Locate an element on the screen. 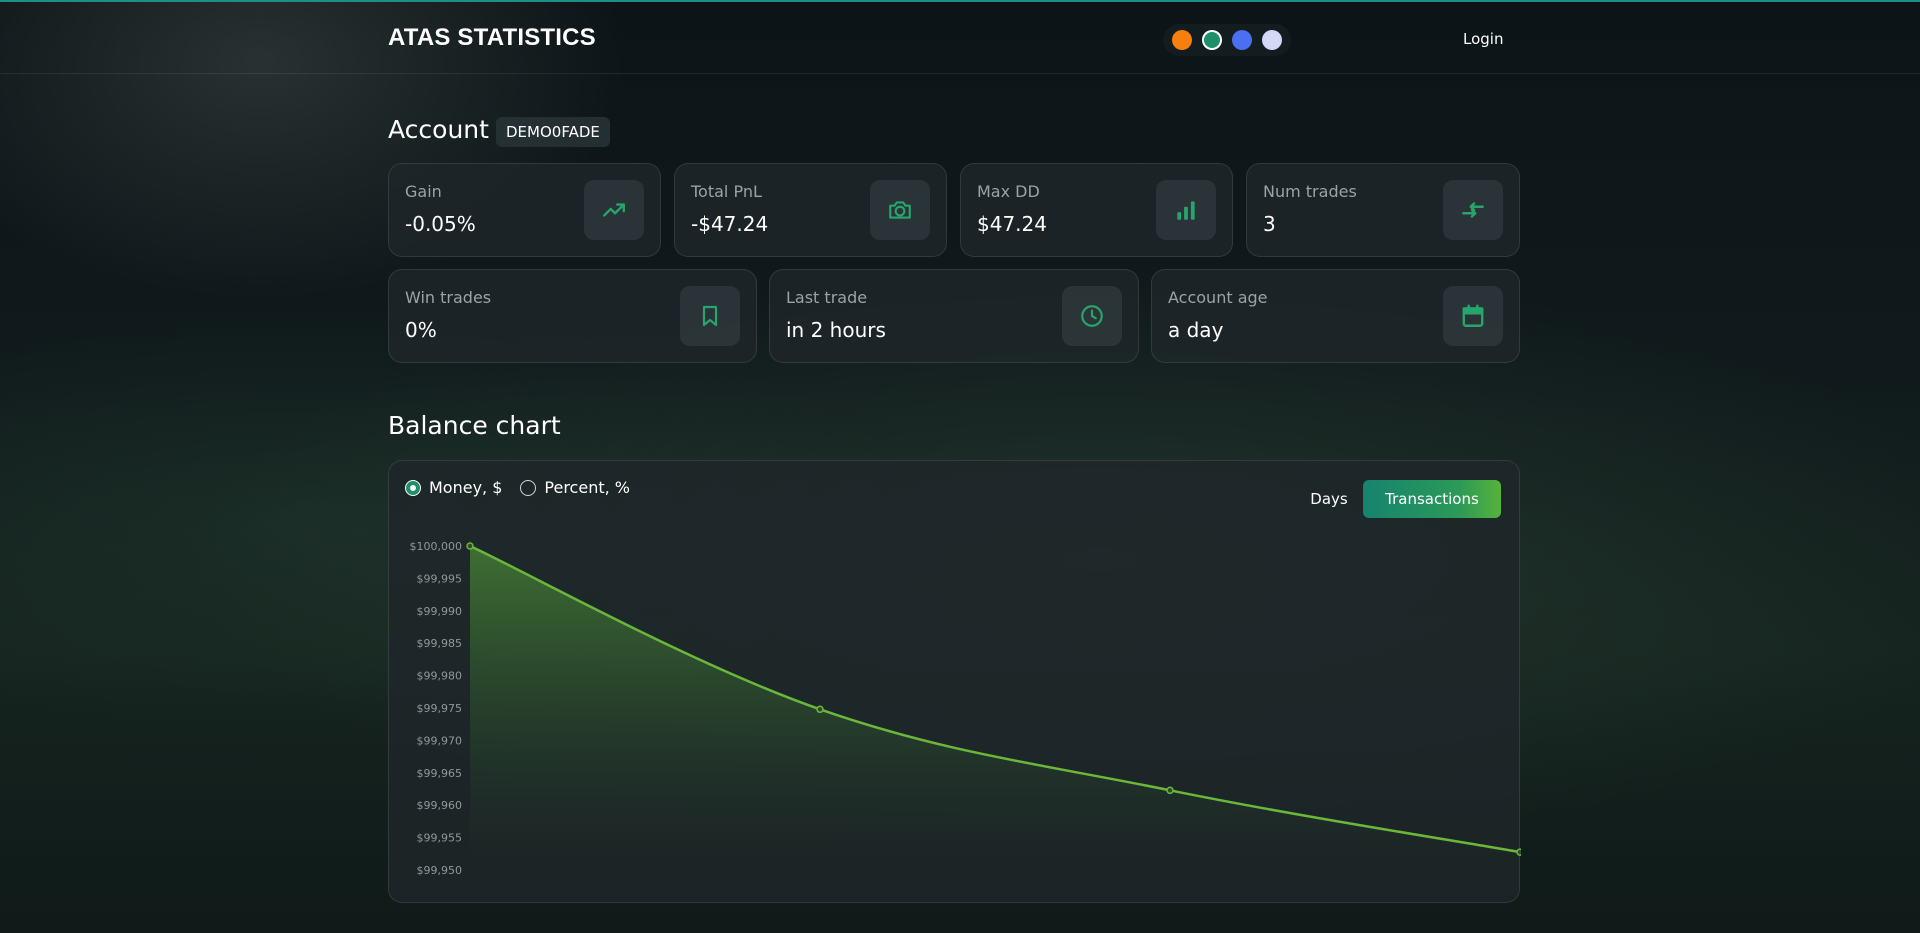 The image size is (1920, 933). win-trades-icon-box is located at coordinates (710, 316).